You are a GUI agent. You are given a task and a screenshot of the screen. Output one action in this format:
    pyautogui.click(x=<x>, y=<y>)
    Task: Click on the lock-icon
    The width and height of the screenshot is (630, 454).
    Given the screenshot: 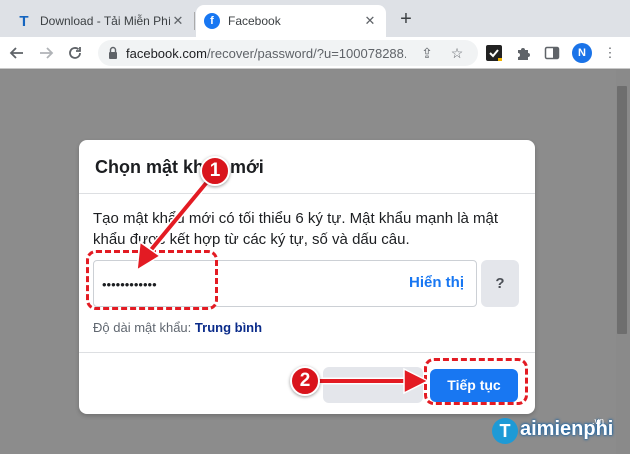 What is the action you would take?
    pyautogui.click(x=113, y=52)
    